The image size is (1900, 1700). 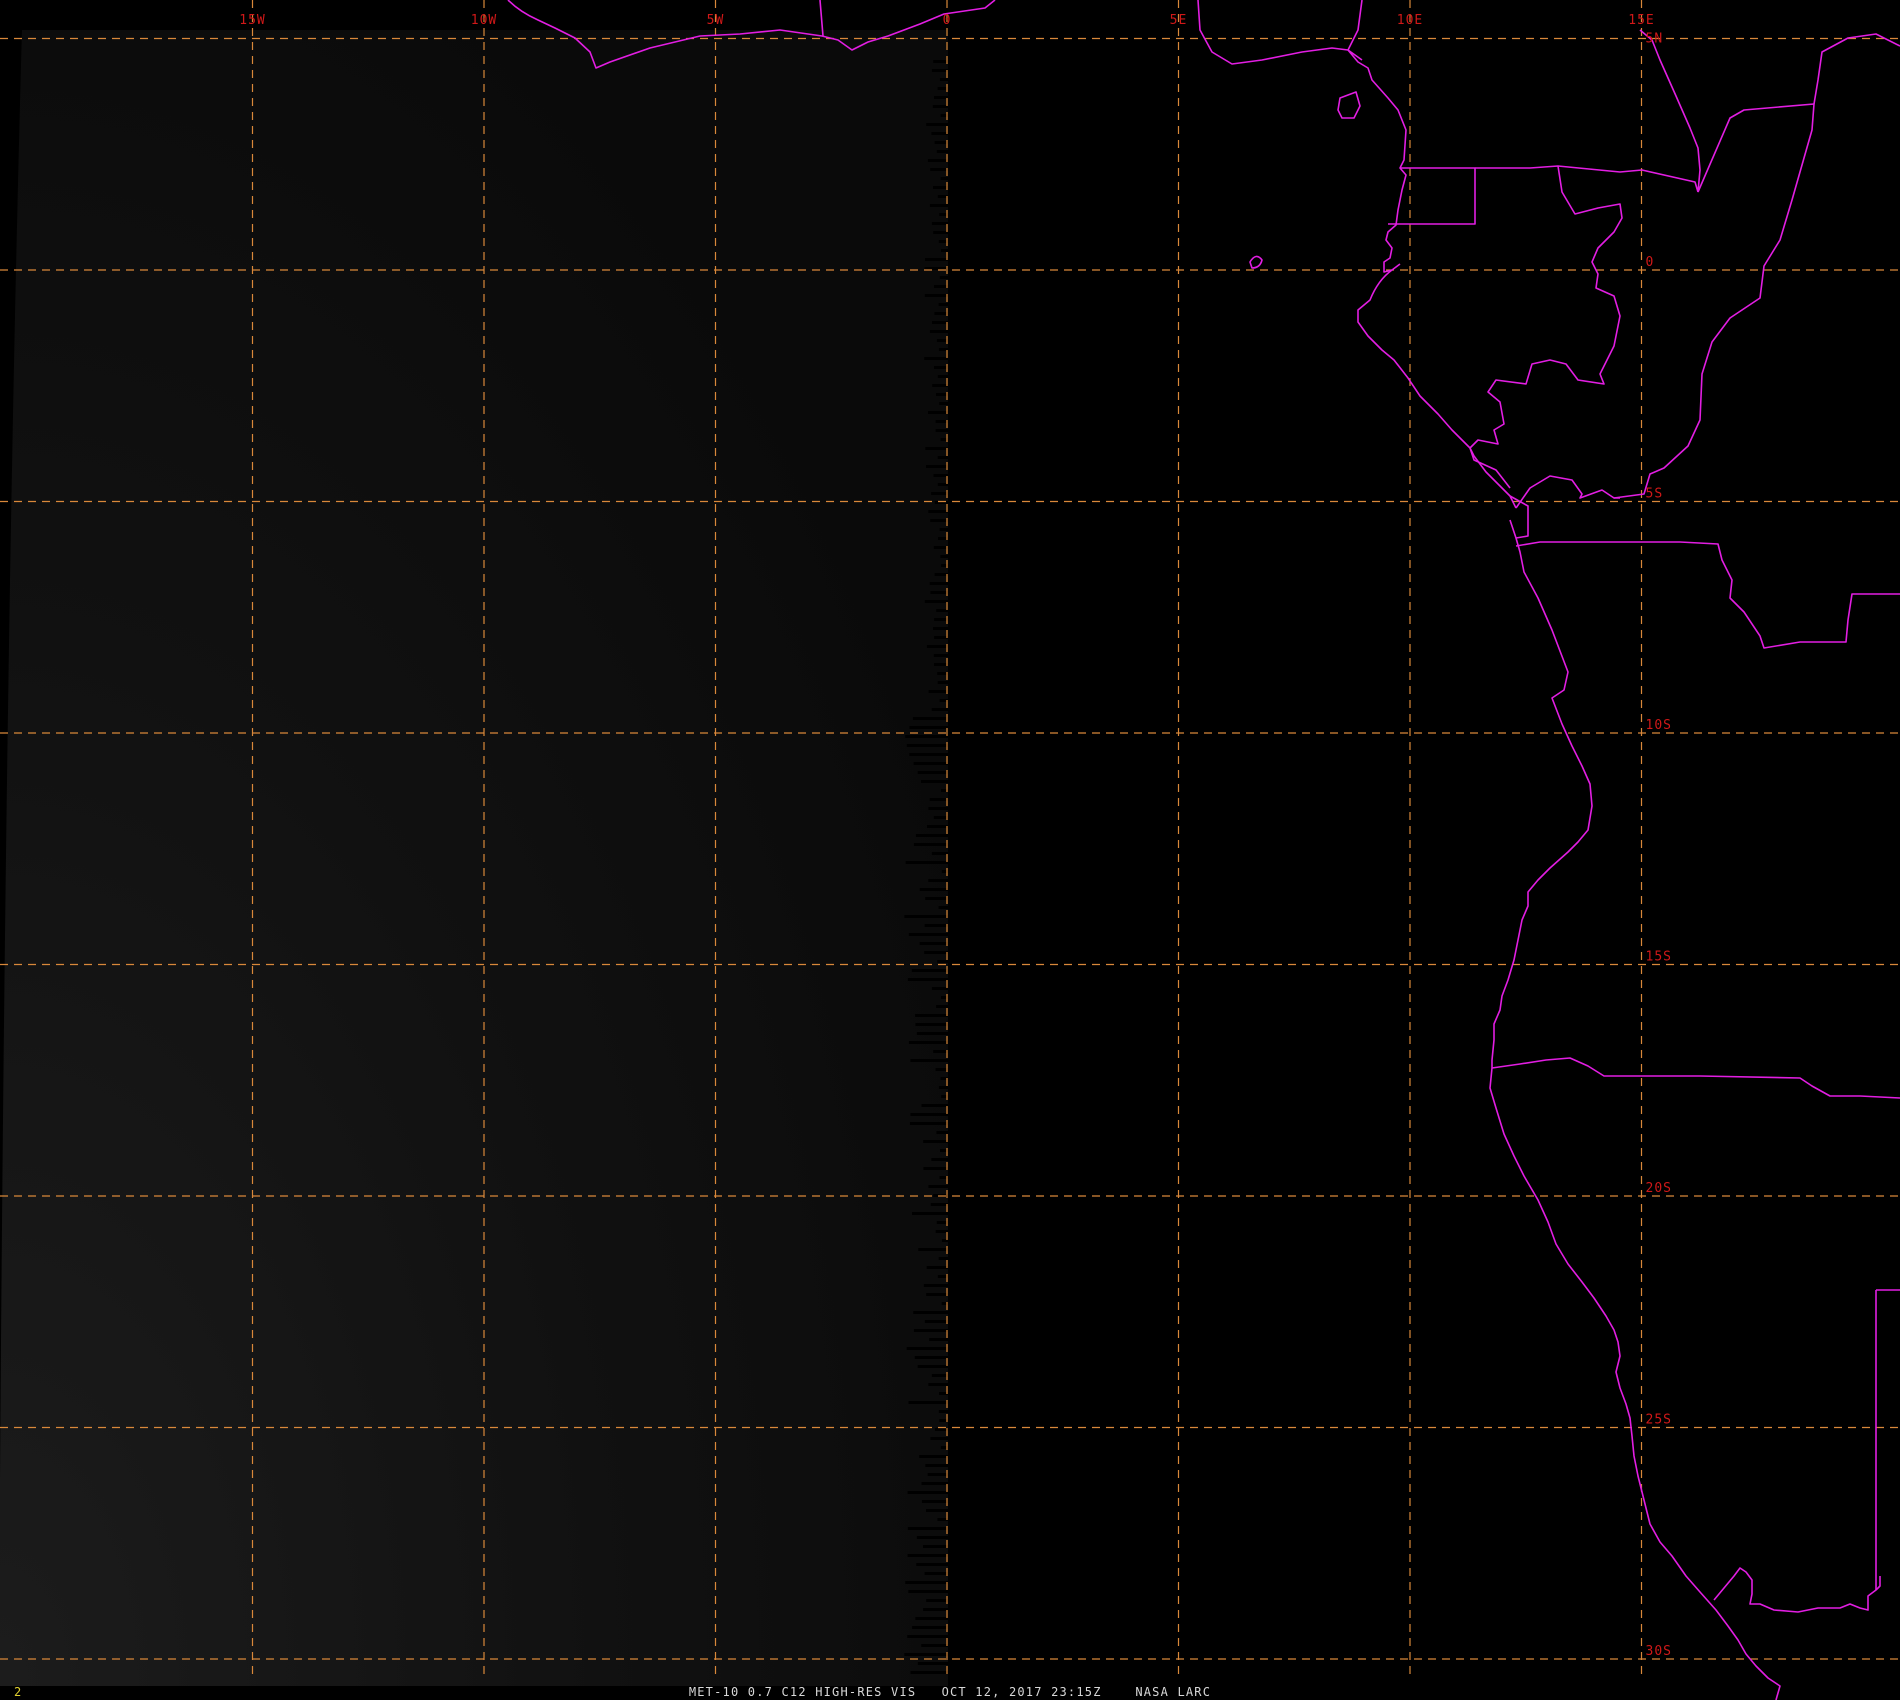 What do you see at coordinates (1659, 725) in the screenshot?
I see `latitude-label: 10S` at bounding box center [1659, 725].